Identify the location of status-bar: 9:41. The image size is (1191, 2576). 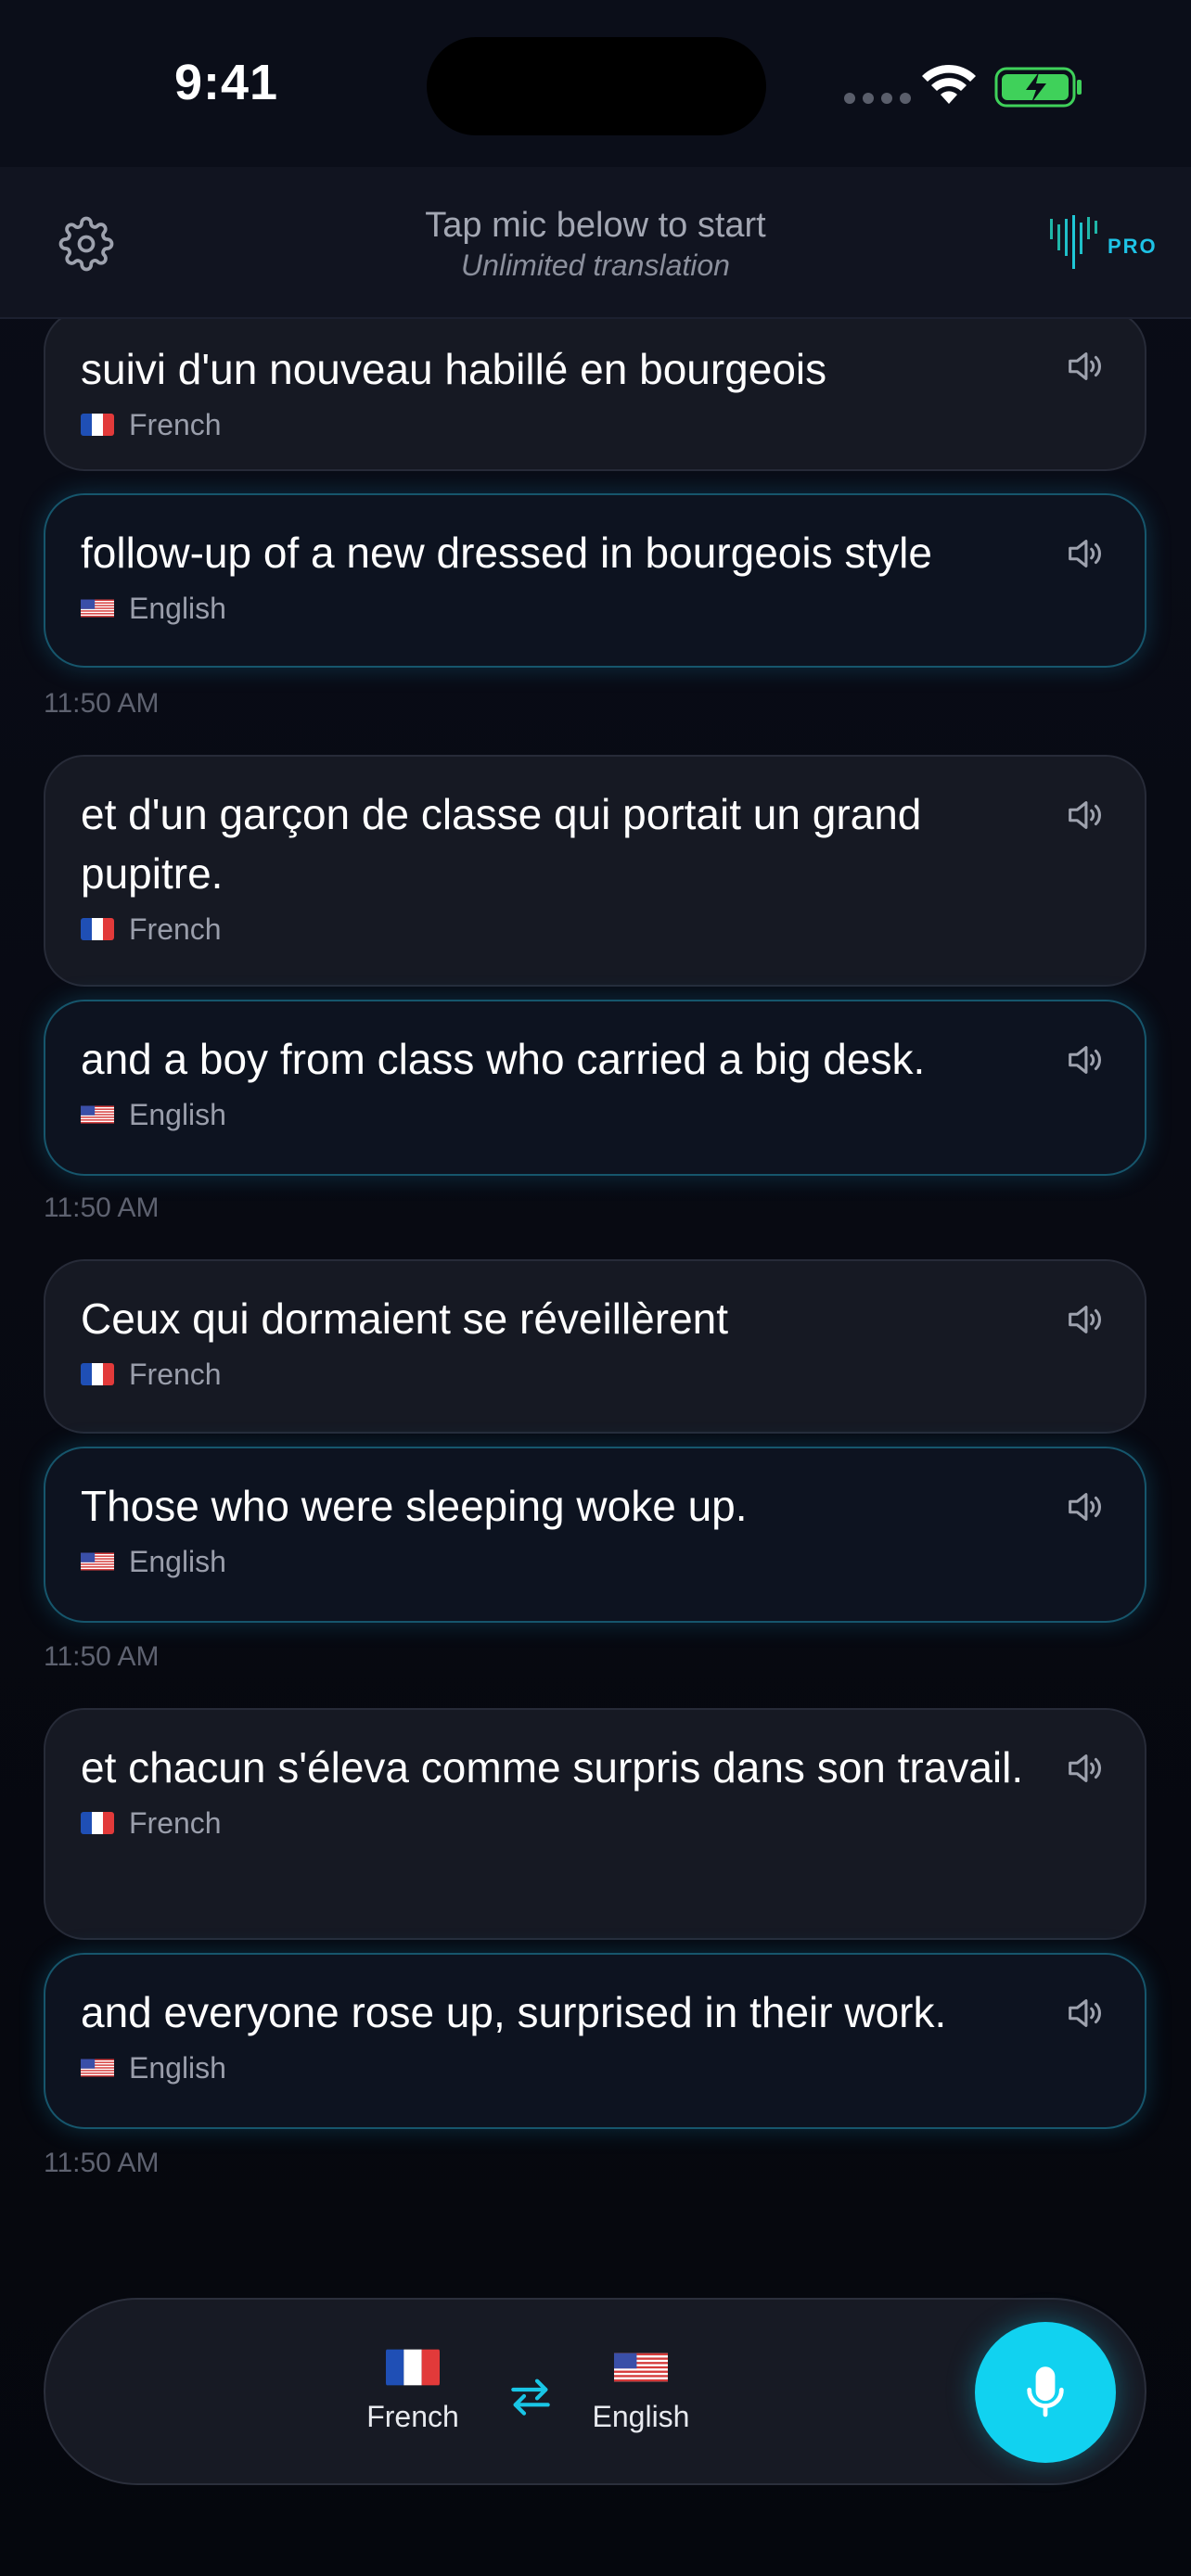
(595, 84).